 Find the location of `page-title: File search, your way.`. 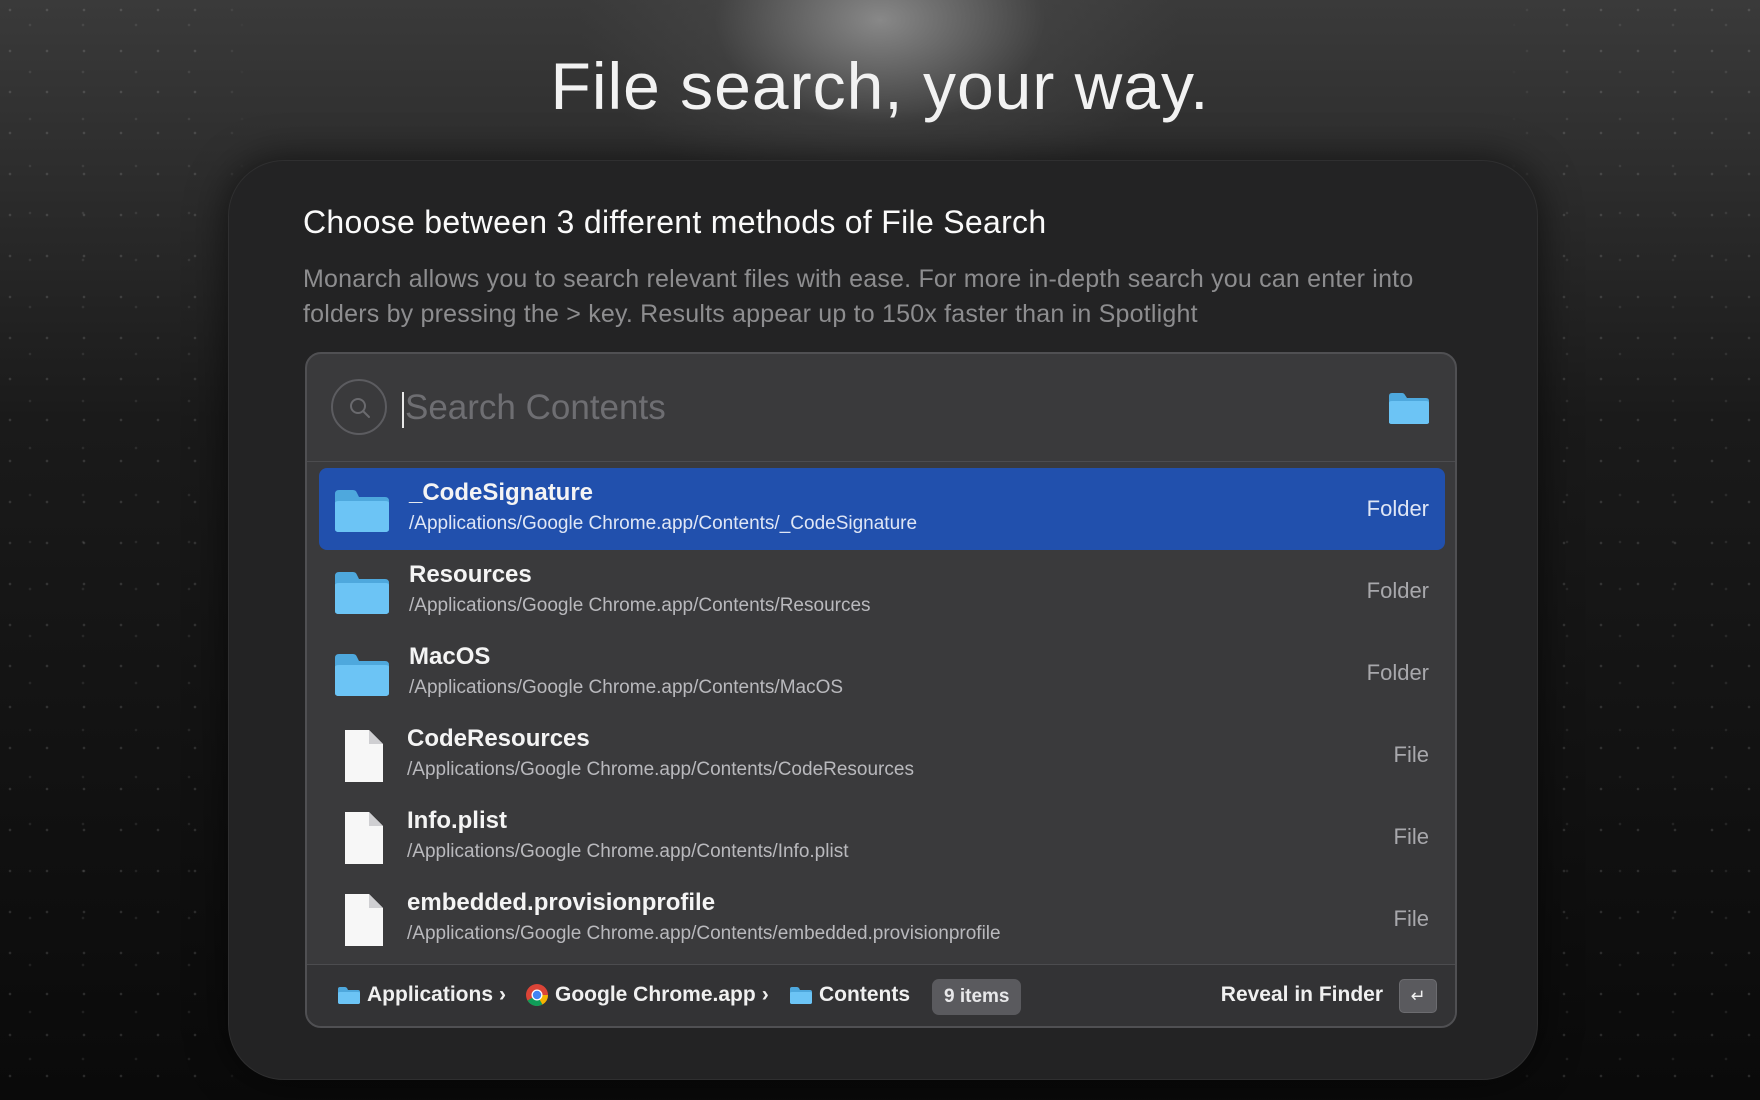

page-title: File search, your way. is located at coordinates (880, 86).